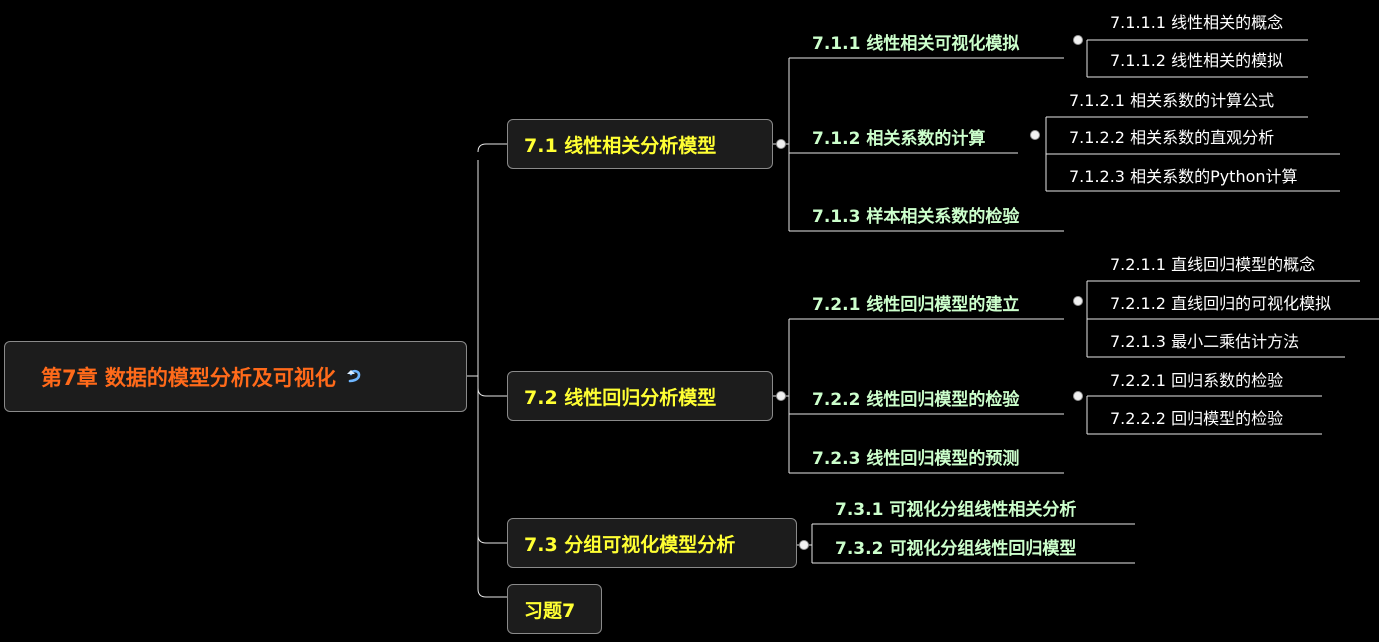  Describe the element at coordinates (915, 456) in the screenshot. I see `subtopic-7-2-3: 7.2.3 线性回归模型的预测` at that location.